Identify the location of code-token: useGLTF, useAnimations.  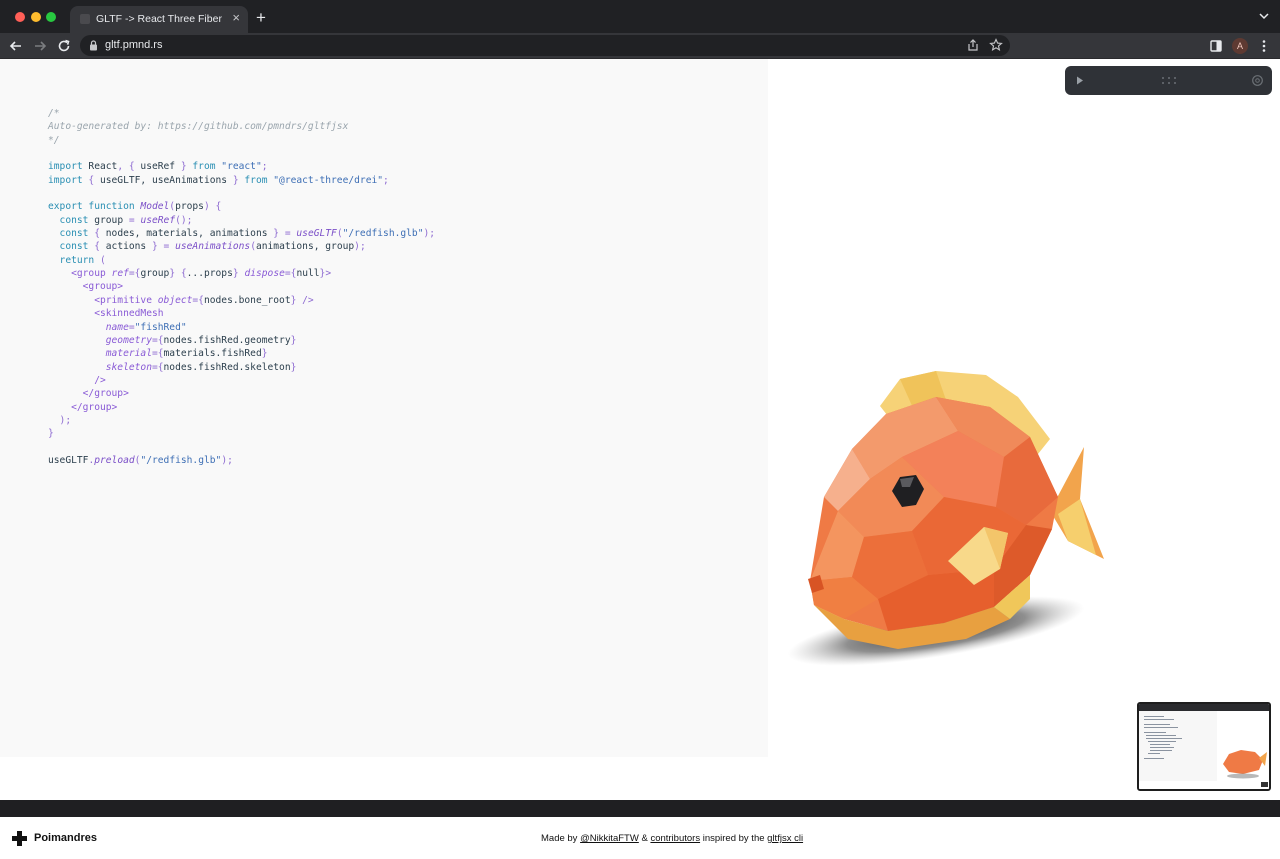
(163, 180).